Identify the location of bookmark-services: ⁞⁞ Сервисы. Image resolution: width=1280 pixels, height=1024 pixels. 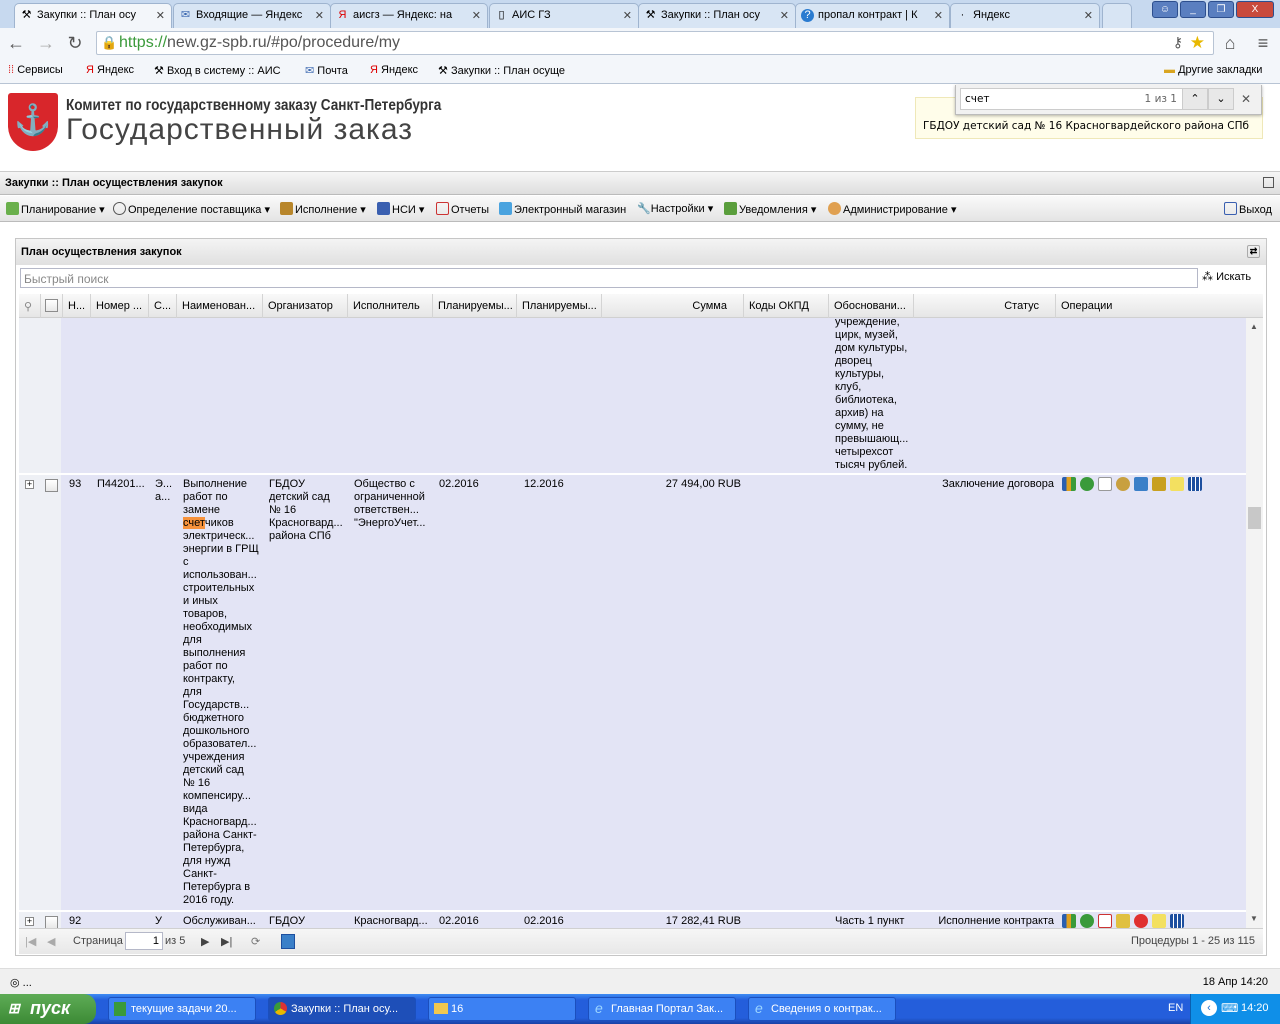
(35, 70).